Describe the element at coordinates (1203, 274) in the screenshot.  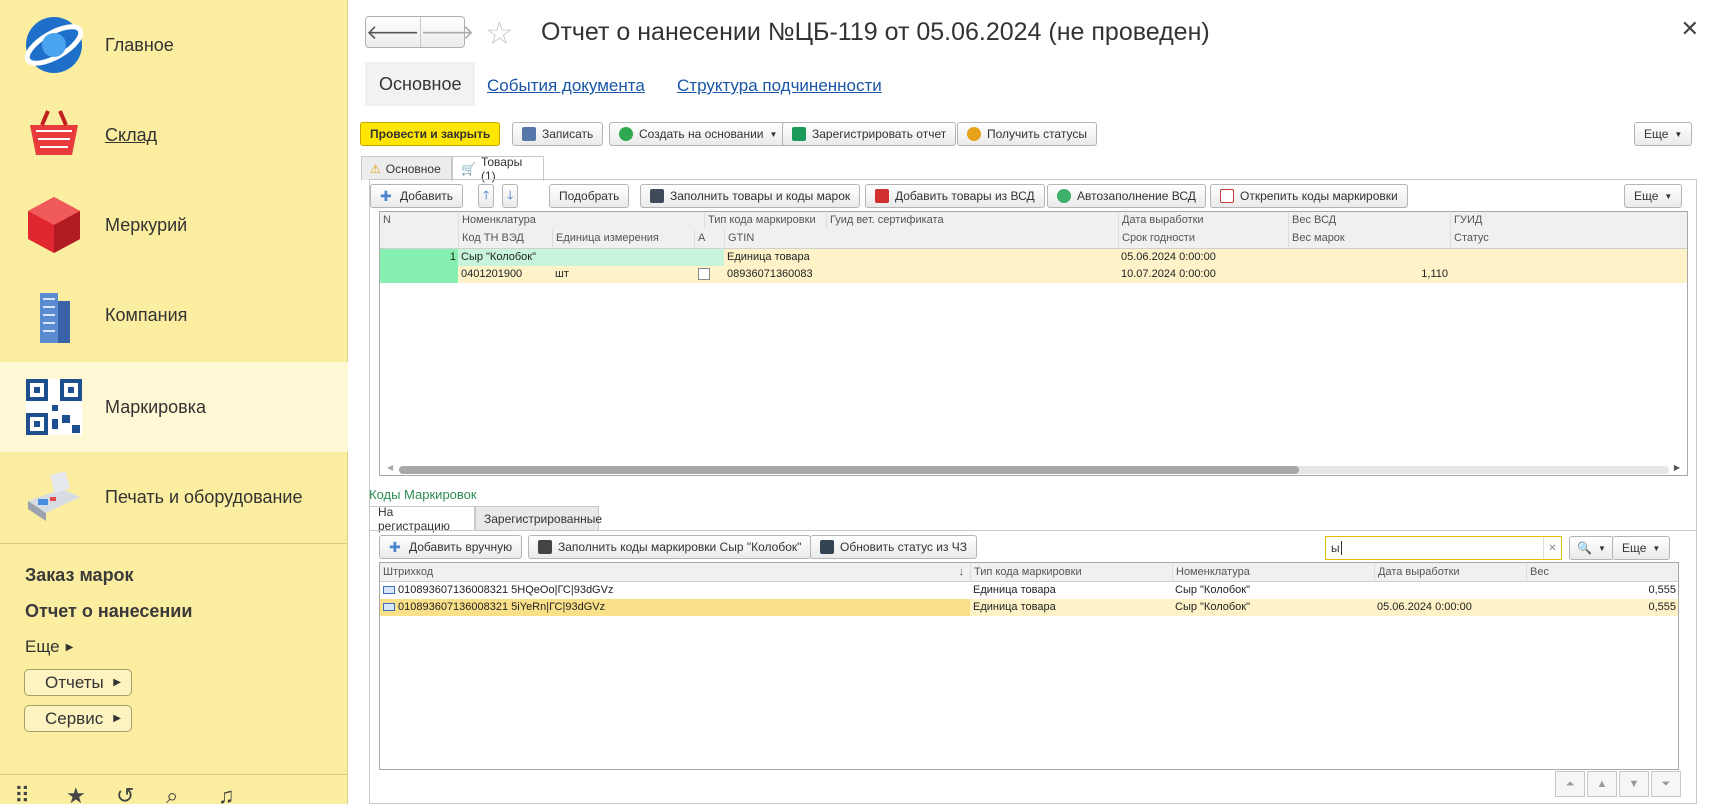
I see `cell-expiry: 10.07.2024 0:00:00` at that location.